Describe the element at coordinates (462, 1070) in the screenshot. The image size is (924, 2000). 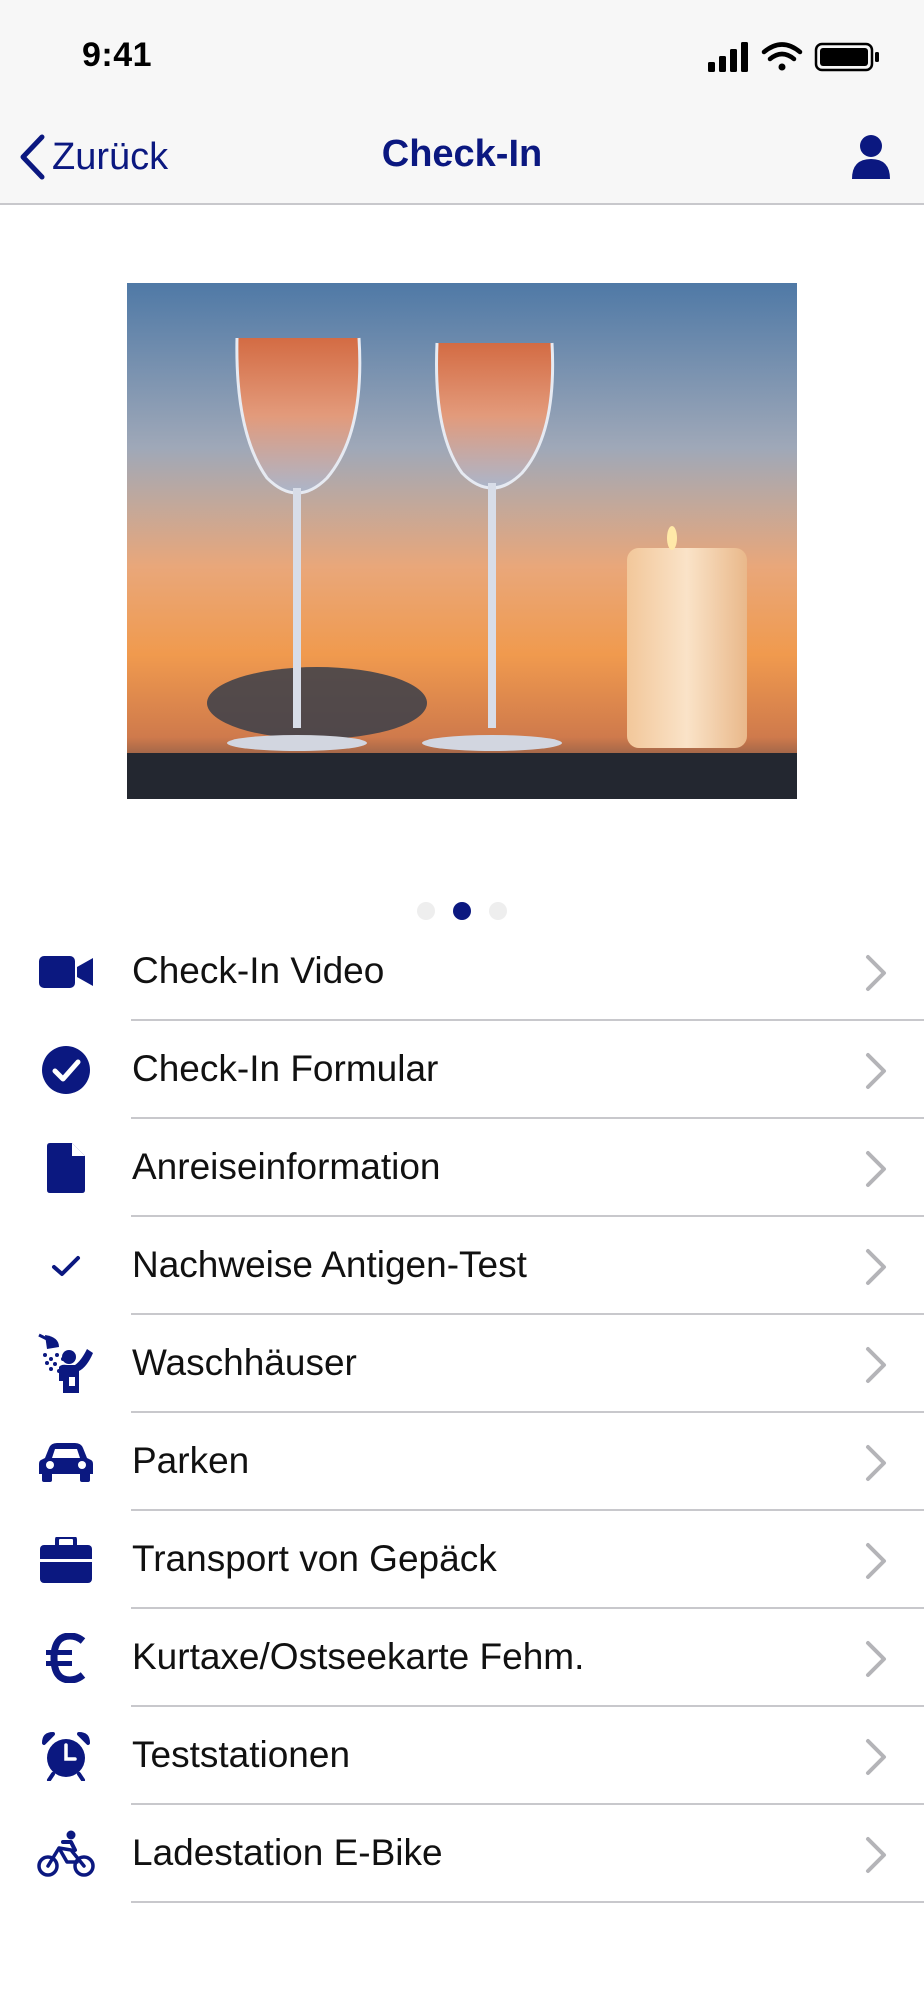
I see `menu-item-check-in-formular: Check-In Formular` at that location.